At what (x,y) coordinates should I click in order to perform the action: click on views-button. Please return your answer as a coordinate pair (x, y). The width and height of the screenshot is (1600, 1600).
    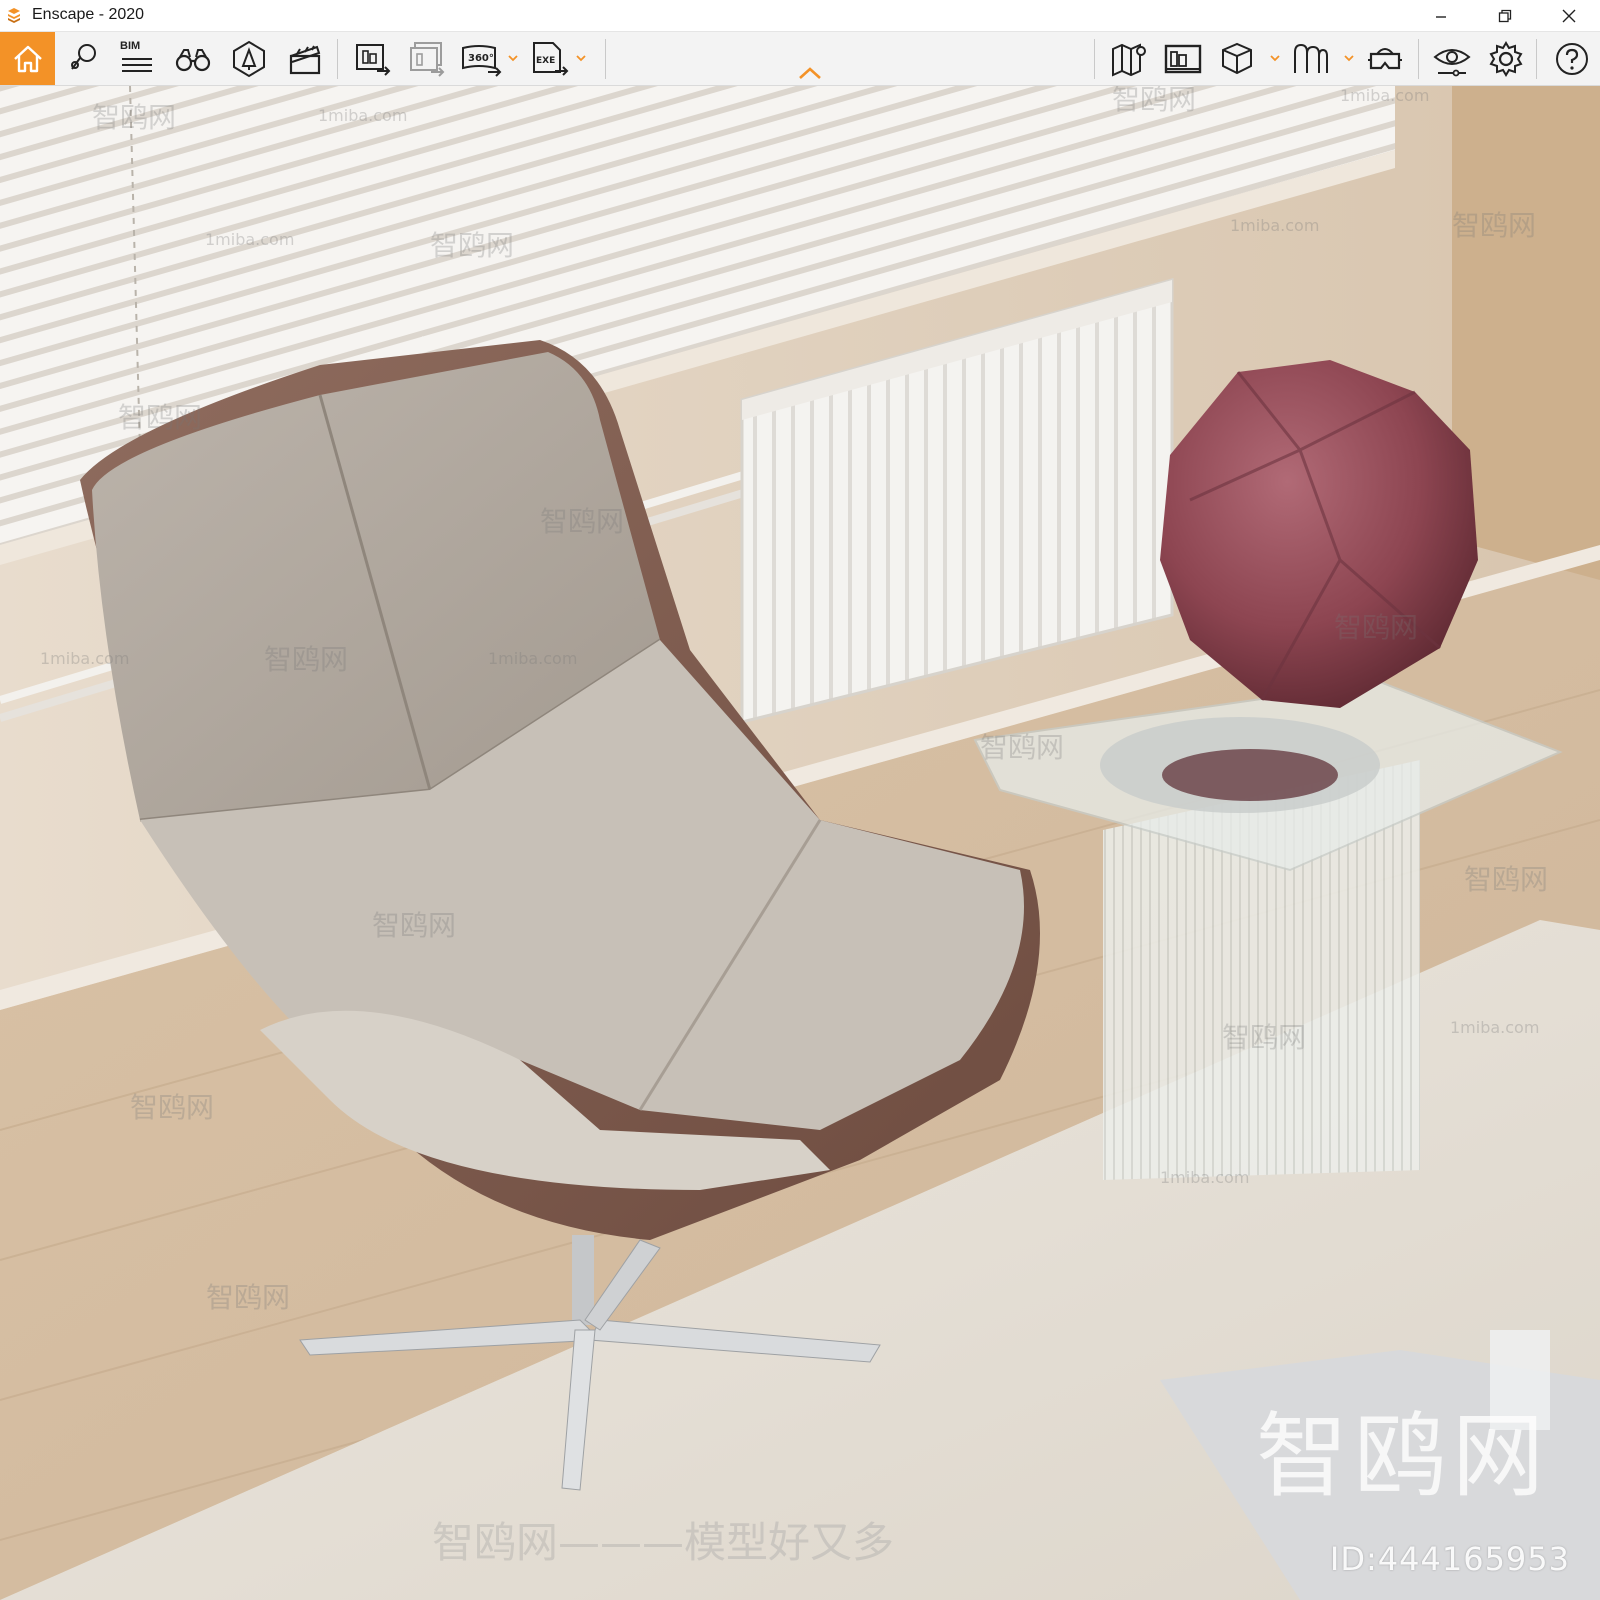
    Looking at the image, I should click on (83, 58).